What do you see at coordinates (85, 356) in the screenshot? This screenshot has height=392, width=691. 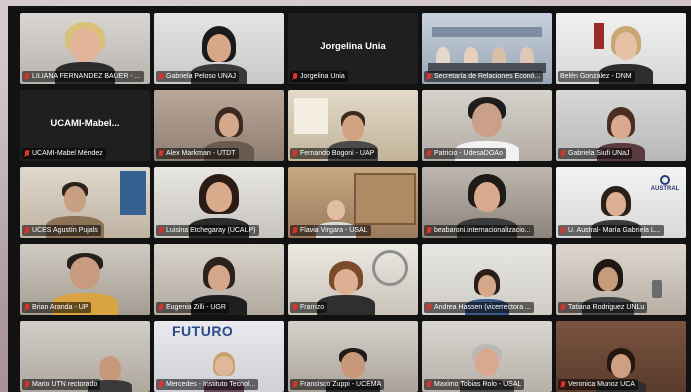 I see `participant-tile: Mario UTN rectorado` at bounding box center [85, 356].